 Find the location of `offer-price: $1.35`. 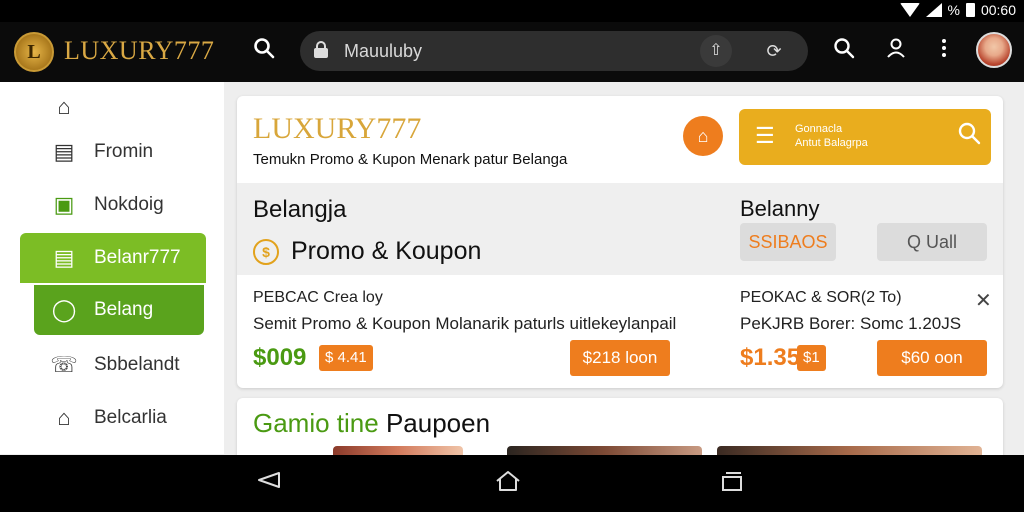

offer-price: $1.35 is located at coordinates (770, 357).